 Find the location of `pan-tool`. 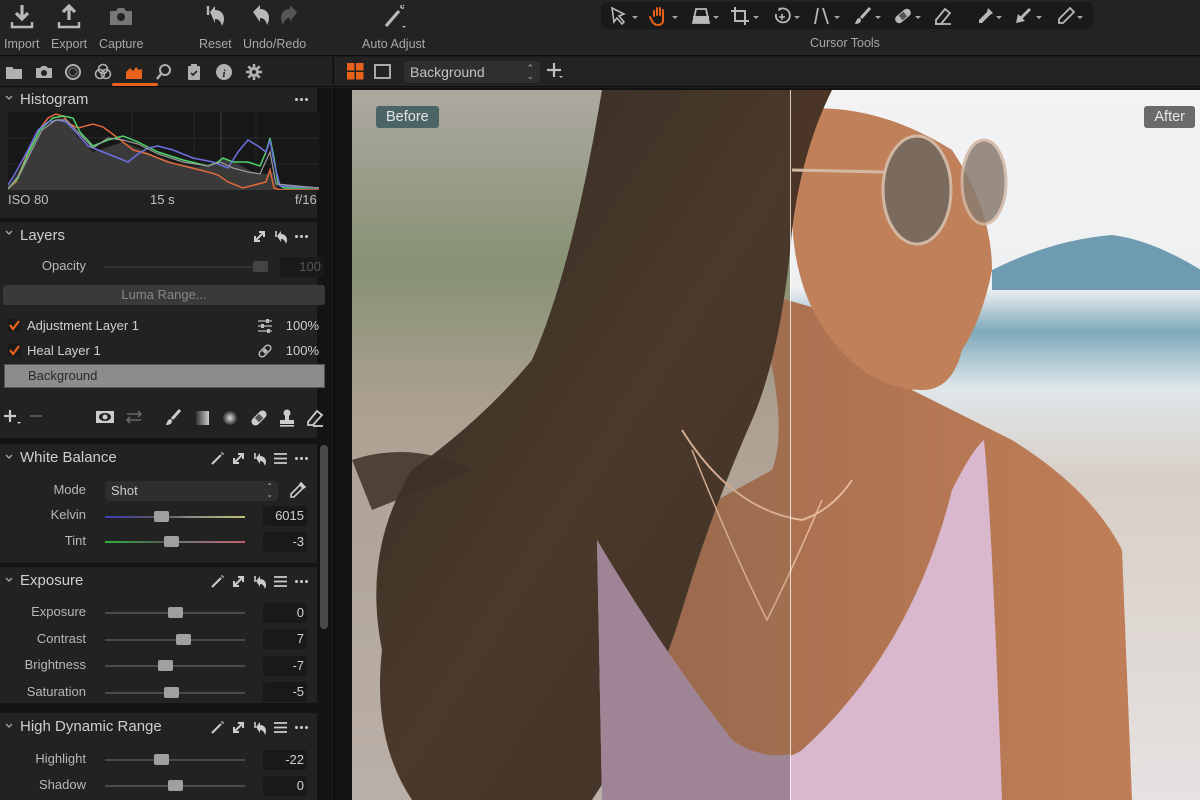

pan-tool is located at coordinates (669, 16).